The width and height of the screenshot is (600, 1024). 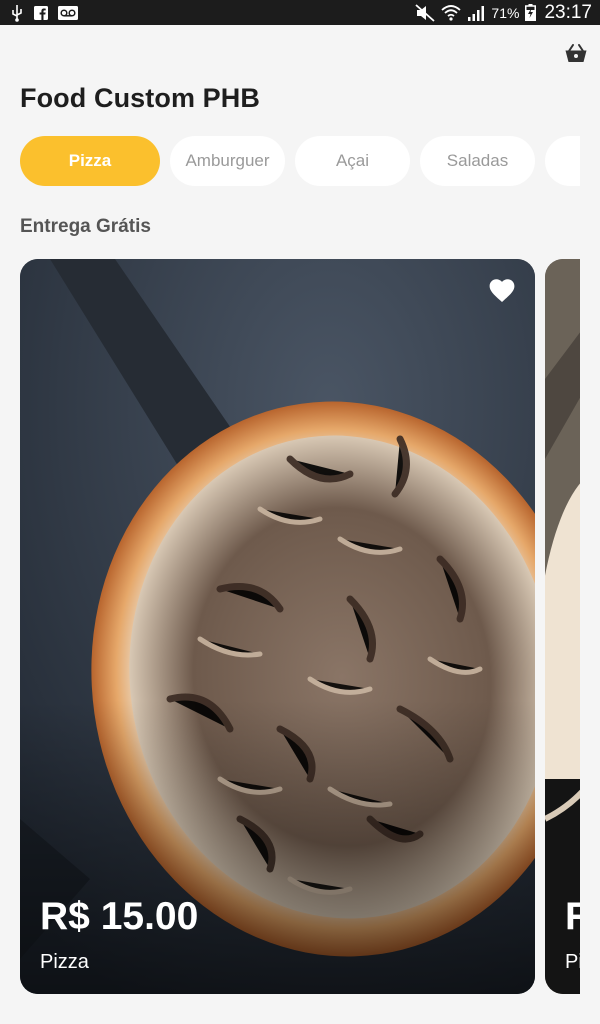 What do you see at coordinates (119, 916) in the screenshot?
I see `product-price: R$ 15.00` at bounding box center [119, 916].